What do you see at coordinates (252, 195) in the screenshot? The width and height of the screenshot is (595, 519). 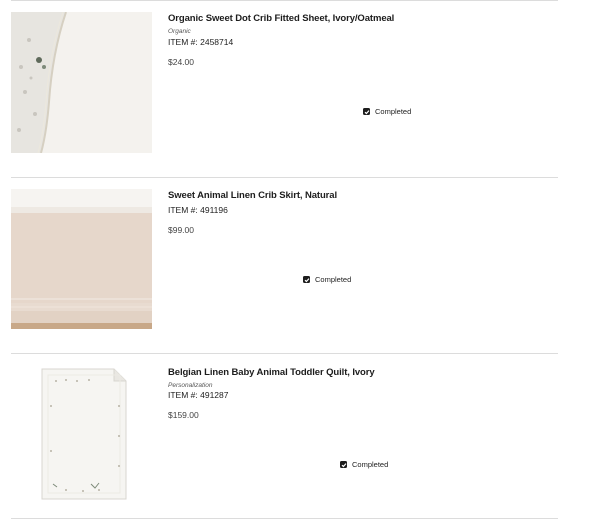 I see `product-title: Sweet Animal Linen Crib Skirt, Natural` at bounding box center [252, 195].